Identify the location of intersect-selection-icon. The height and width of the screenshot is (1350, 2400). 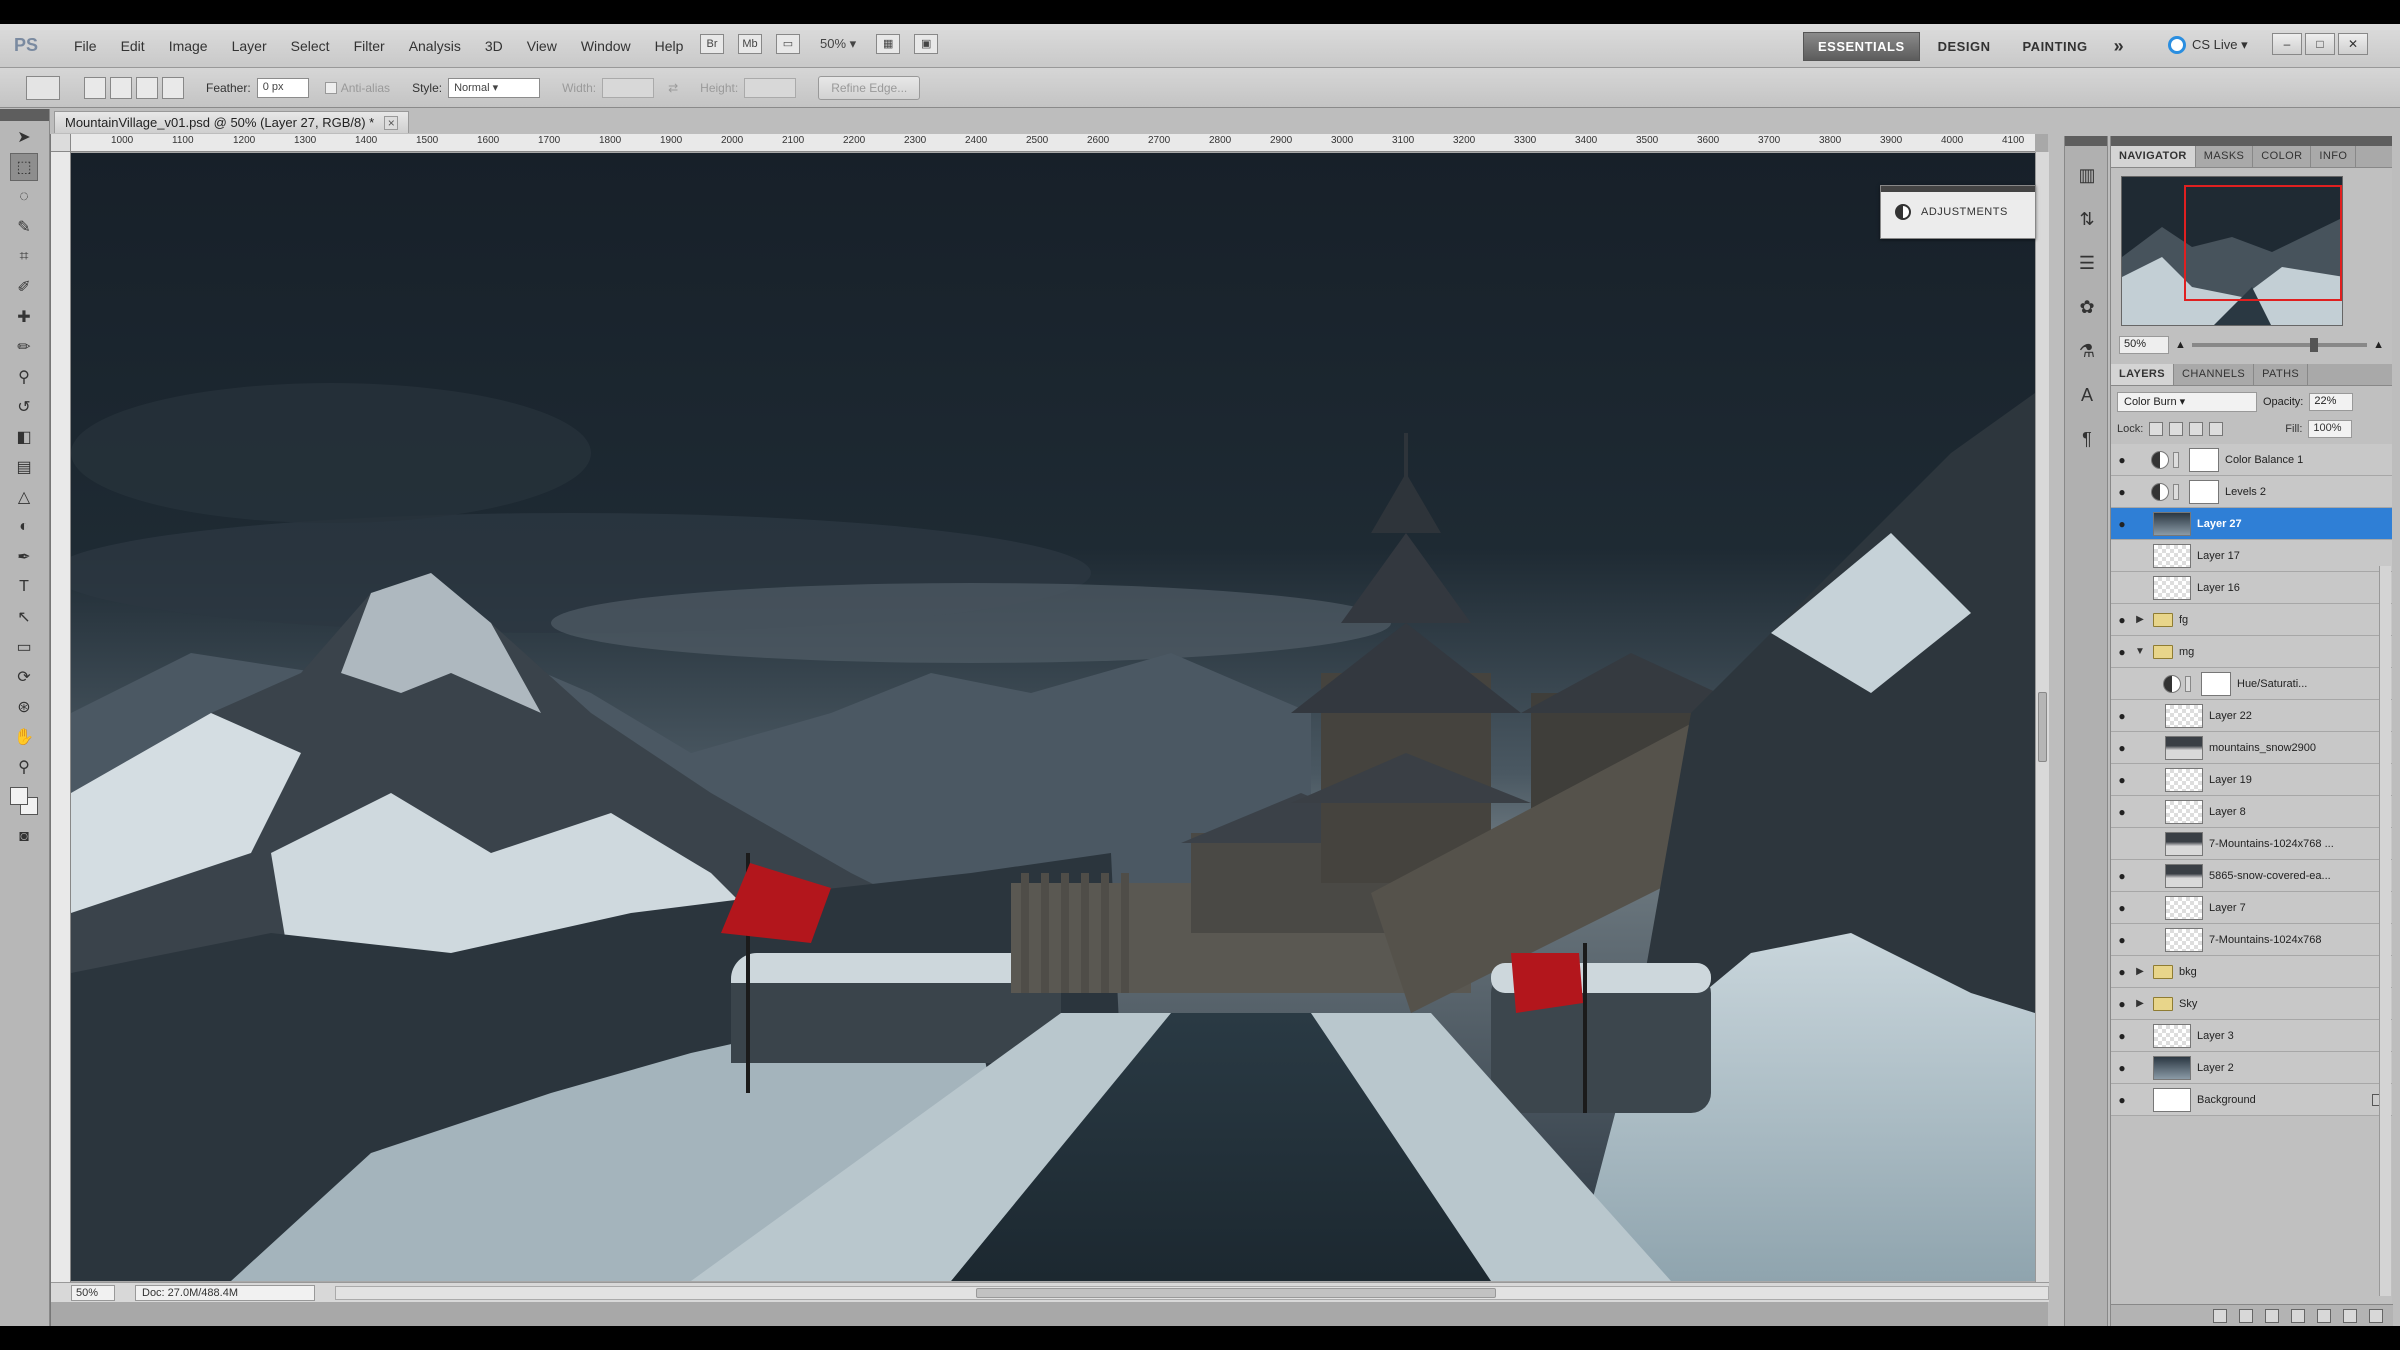
(173, 87).